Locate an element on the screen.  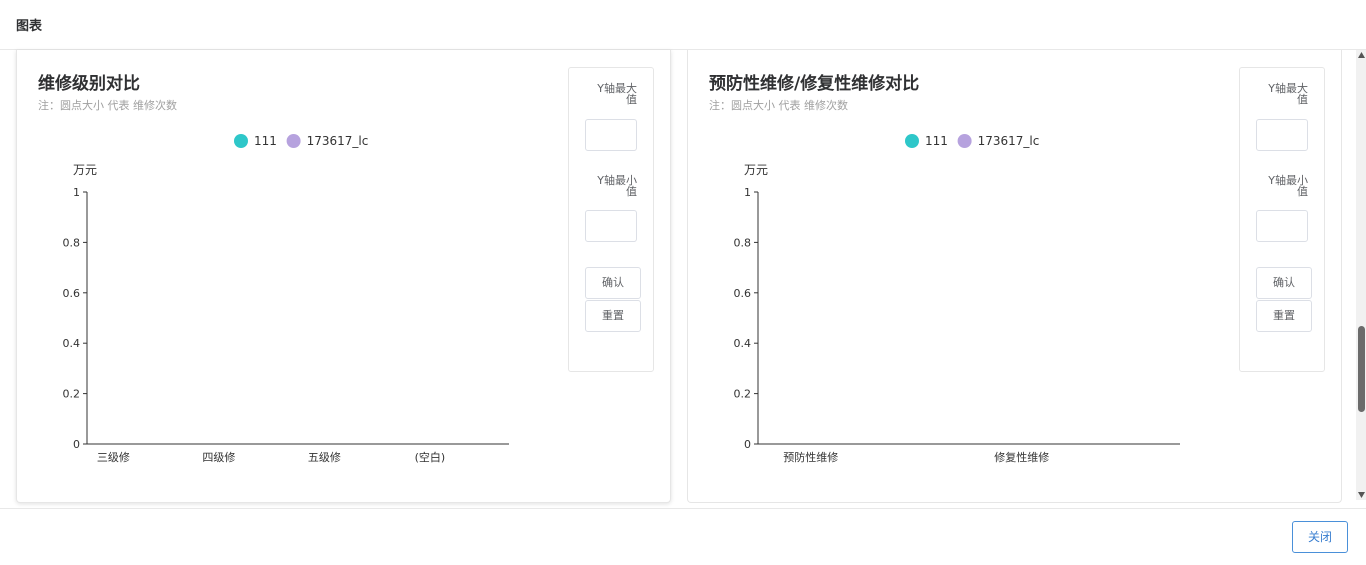
scroll-down-icon is located at coordinates (1361, 495).